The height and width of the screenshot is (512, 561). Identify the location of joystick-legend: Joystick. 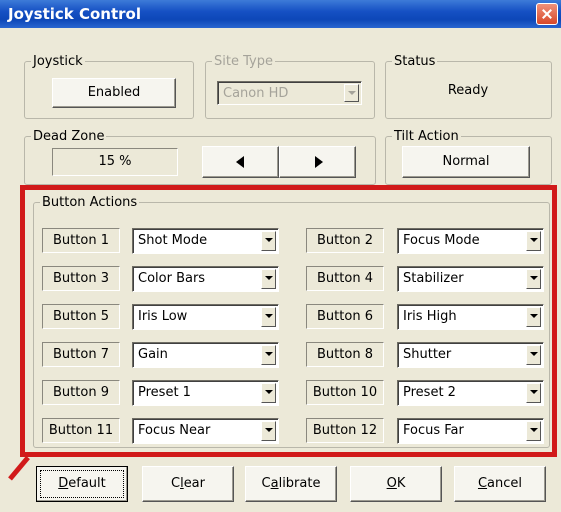
(58, 61).